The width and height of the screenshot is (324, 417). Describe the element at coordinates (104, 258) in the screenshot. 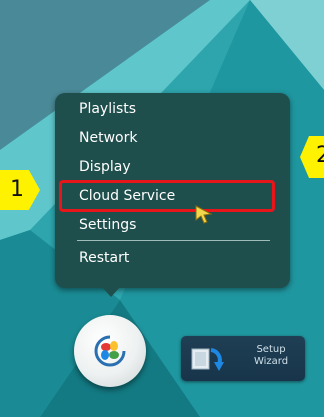

I see `menu-item-restart: Restart` at that location.